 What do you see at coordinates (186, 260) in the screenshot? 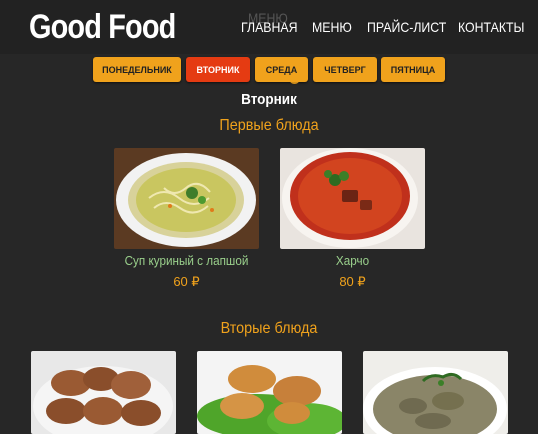
I see `dish-name: Суп куриный с лапшой` at bounding box center [186, 260].